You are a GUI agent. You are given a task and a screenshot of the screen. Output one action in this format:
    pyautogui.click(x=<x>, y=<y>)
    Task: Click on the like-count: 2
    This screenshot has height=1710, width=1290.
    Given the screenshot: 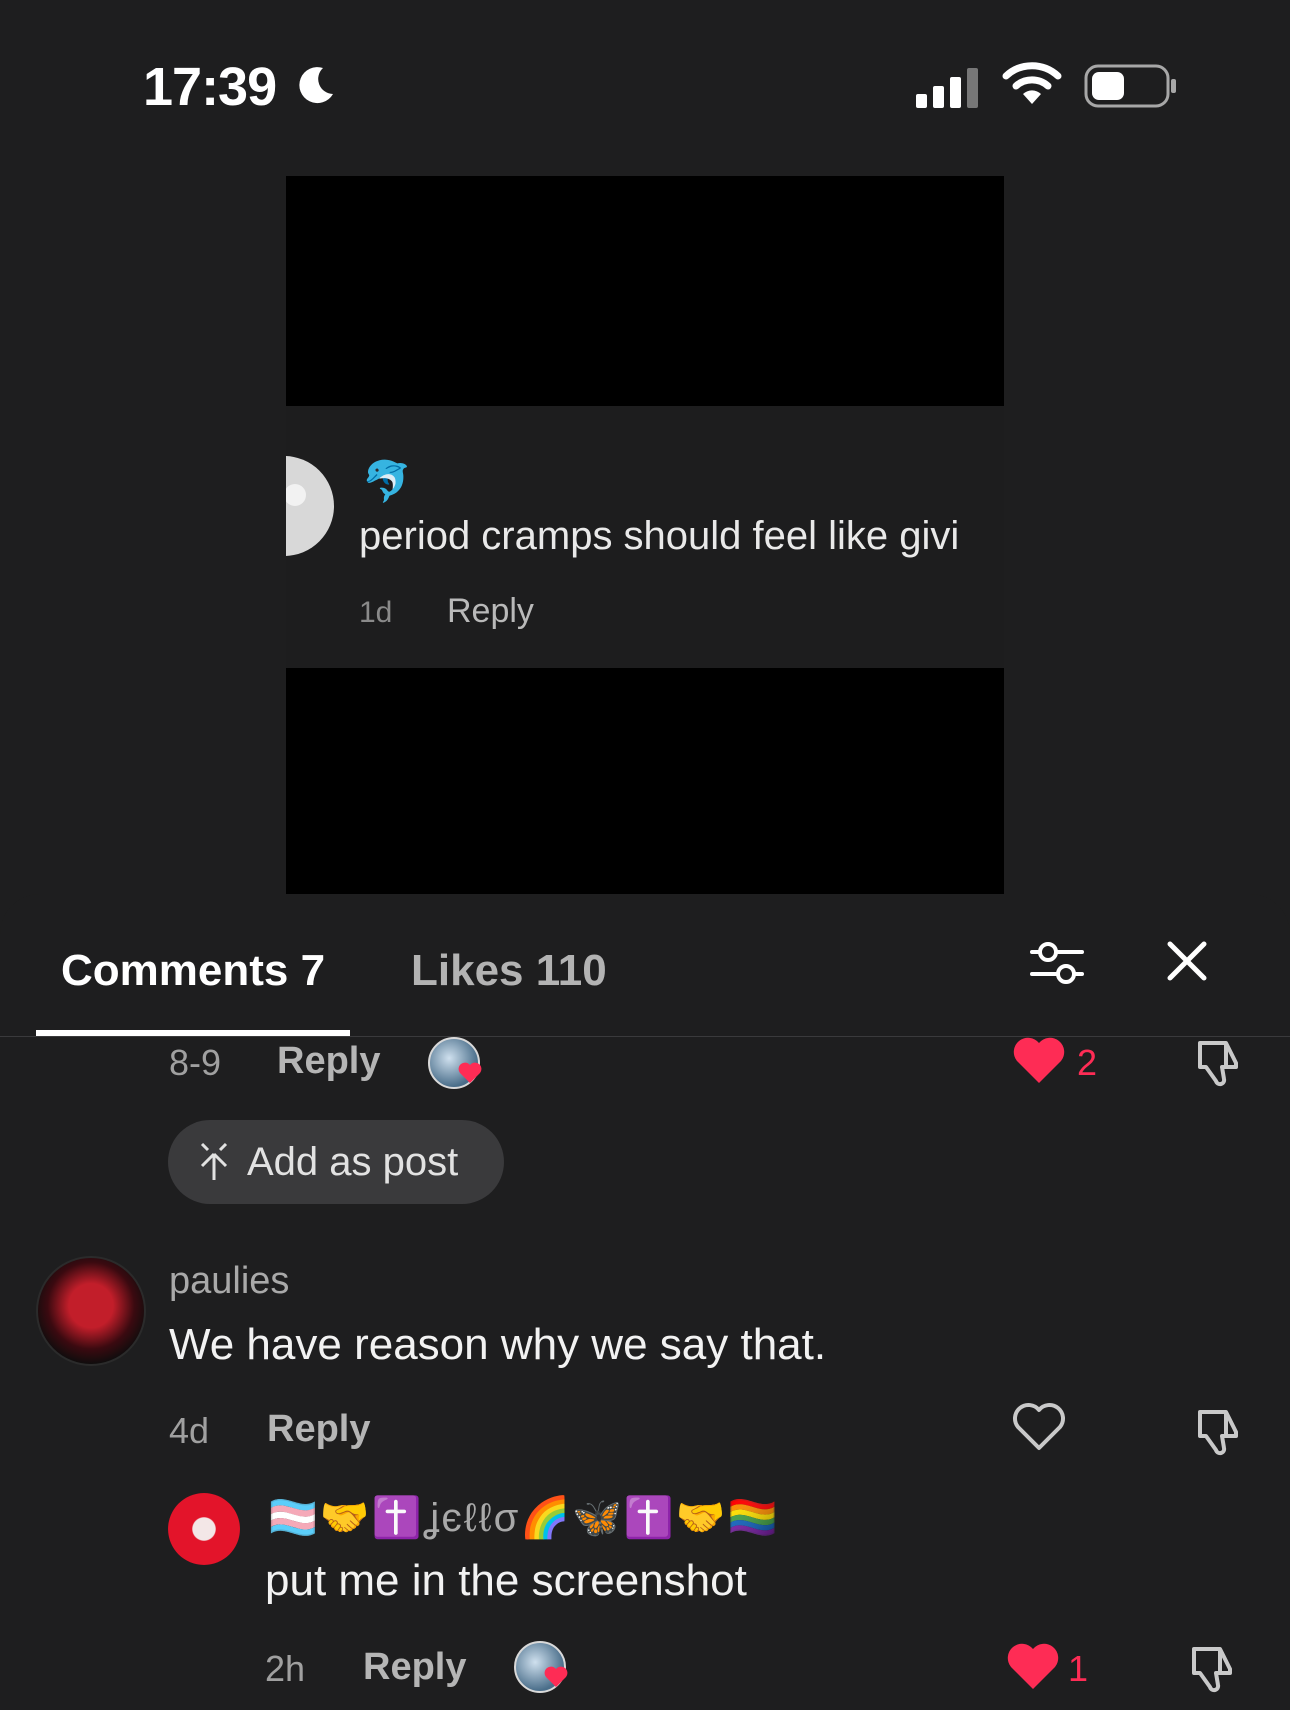 What is the action you would take?
    pyautogui.click(x=1087, y=1062)
    